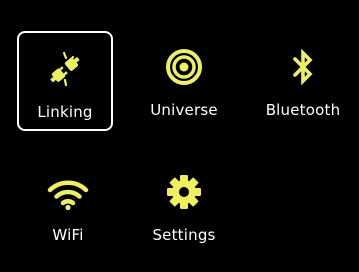 The height and width of the screenshot is (272, 359). I want to click on menu-item-wifi: WiFi, so click(68, 206).